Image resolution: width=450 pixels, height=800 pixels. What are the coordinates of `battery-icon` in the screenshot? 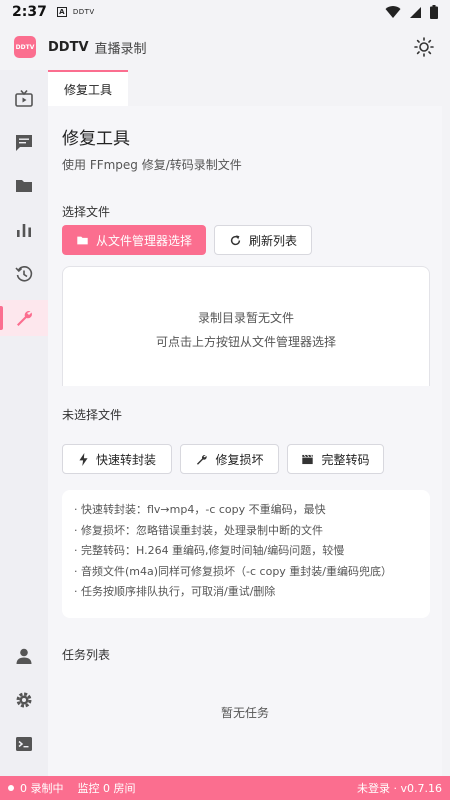 It's located at (434, 12).